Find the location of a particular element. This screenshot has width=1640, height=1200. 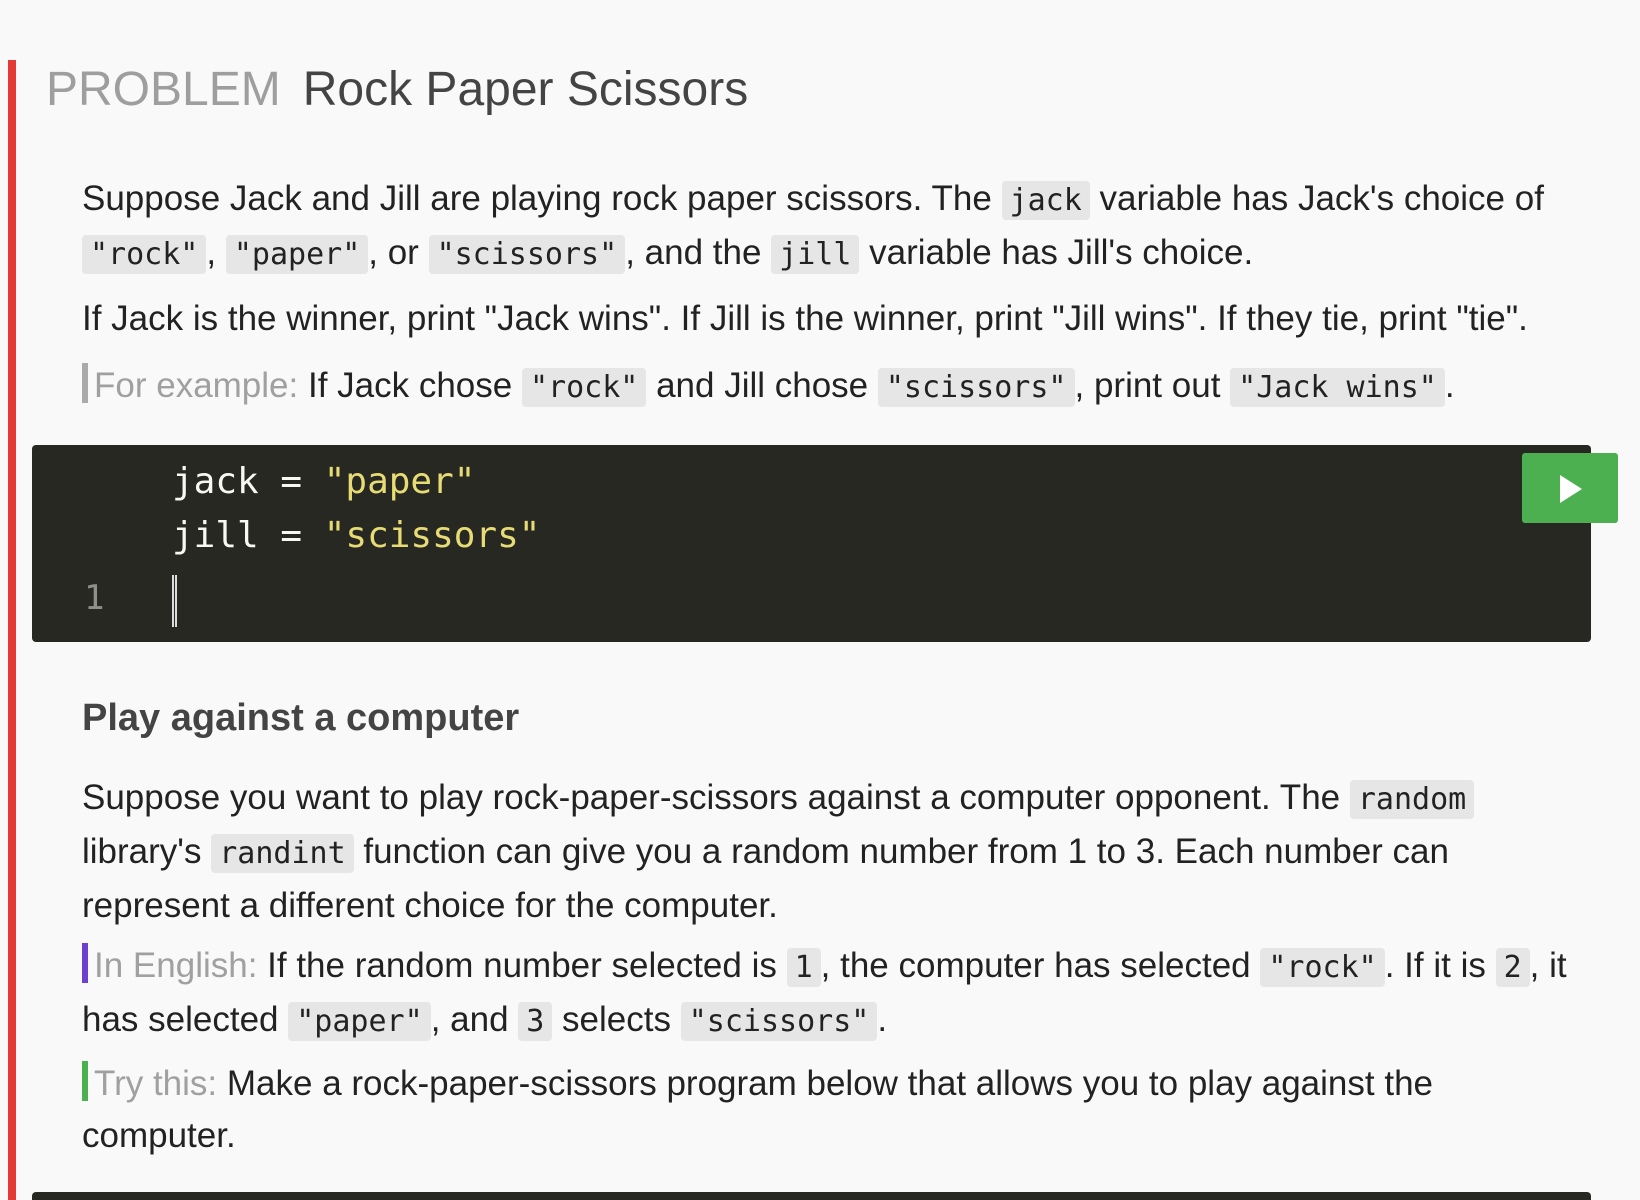

text: , or is located at coordinates (398, 252).